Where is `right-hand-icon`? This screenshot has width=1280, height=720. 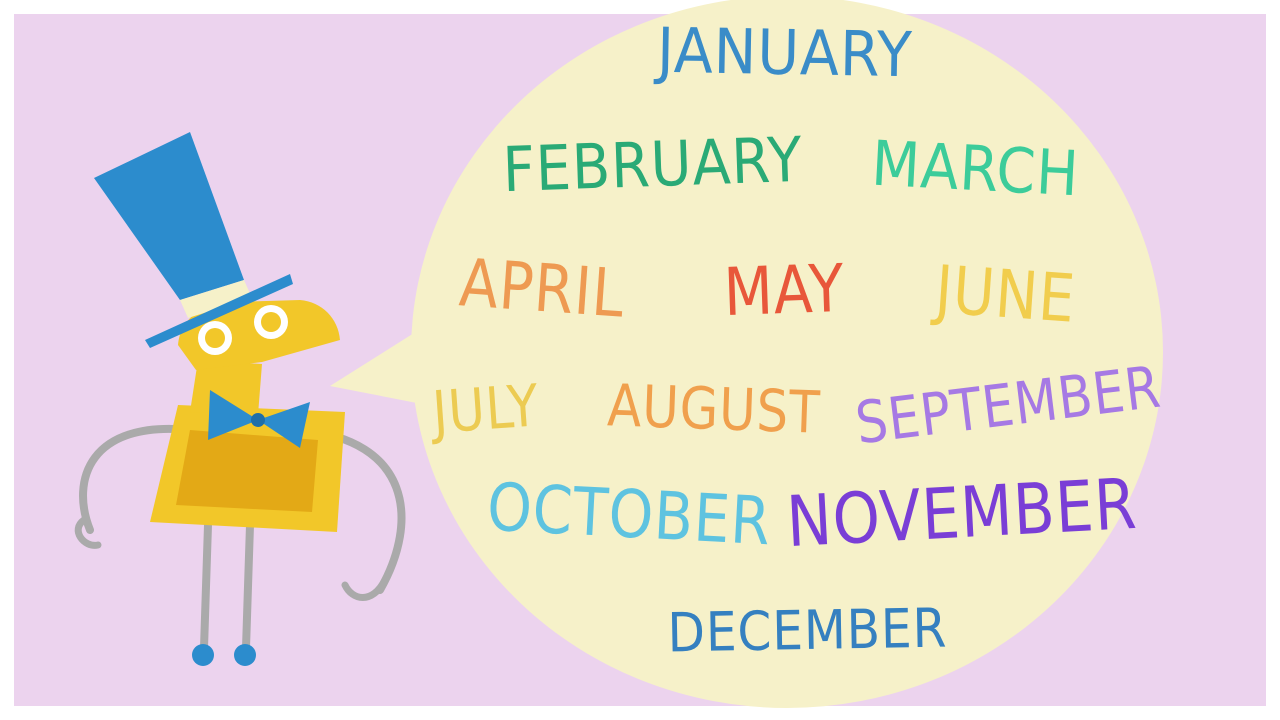
right-hand-icon is located at coordinates (365, 588).